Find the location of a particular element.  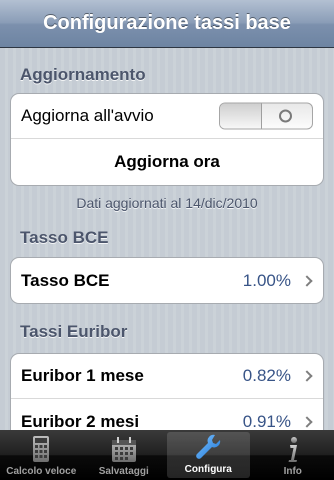

tab-salvataggi: Salvataggi is located at coordinates (124, 455).